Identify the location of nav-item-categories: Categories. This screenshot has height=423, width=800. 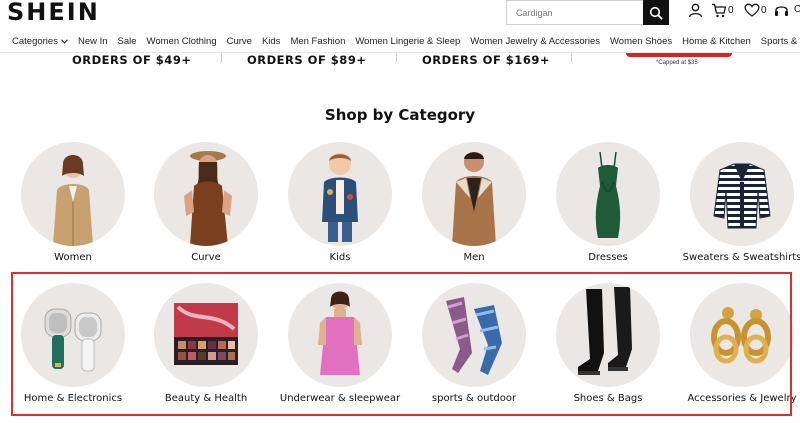
(40, 41).